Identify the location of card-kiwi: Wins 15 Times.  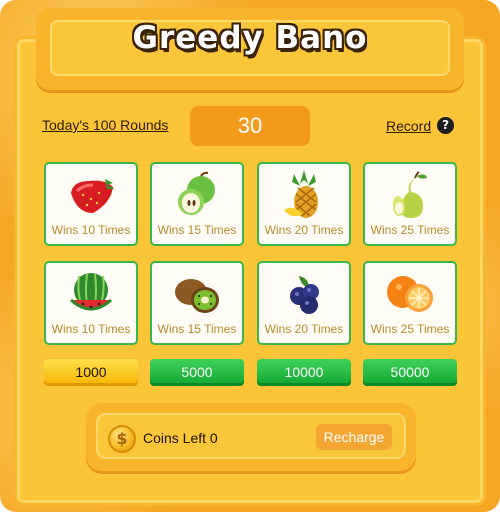
(197, 303).